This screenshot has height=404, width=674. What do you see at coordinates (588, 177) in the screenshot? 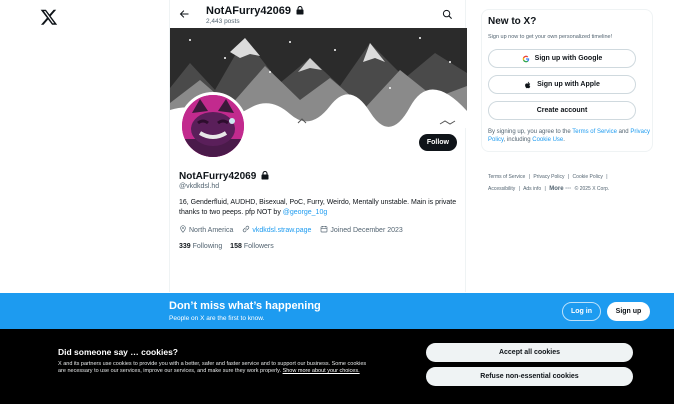
I see `footer-link: Cookie Policy` at bounding box center [588, 177].